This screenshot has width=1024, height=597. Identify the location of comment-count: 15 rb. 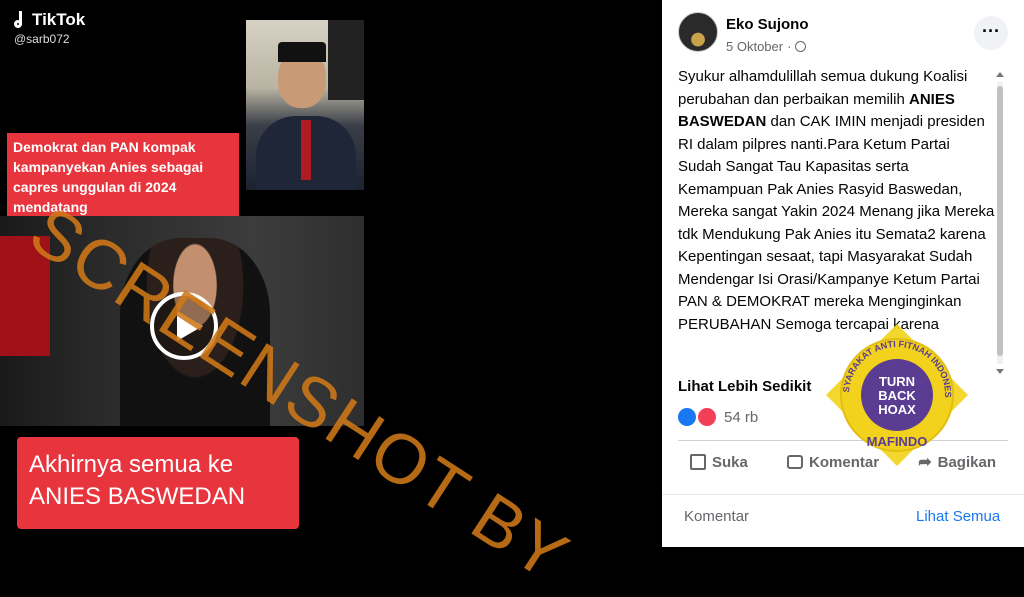
(887, 416).